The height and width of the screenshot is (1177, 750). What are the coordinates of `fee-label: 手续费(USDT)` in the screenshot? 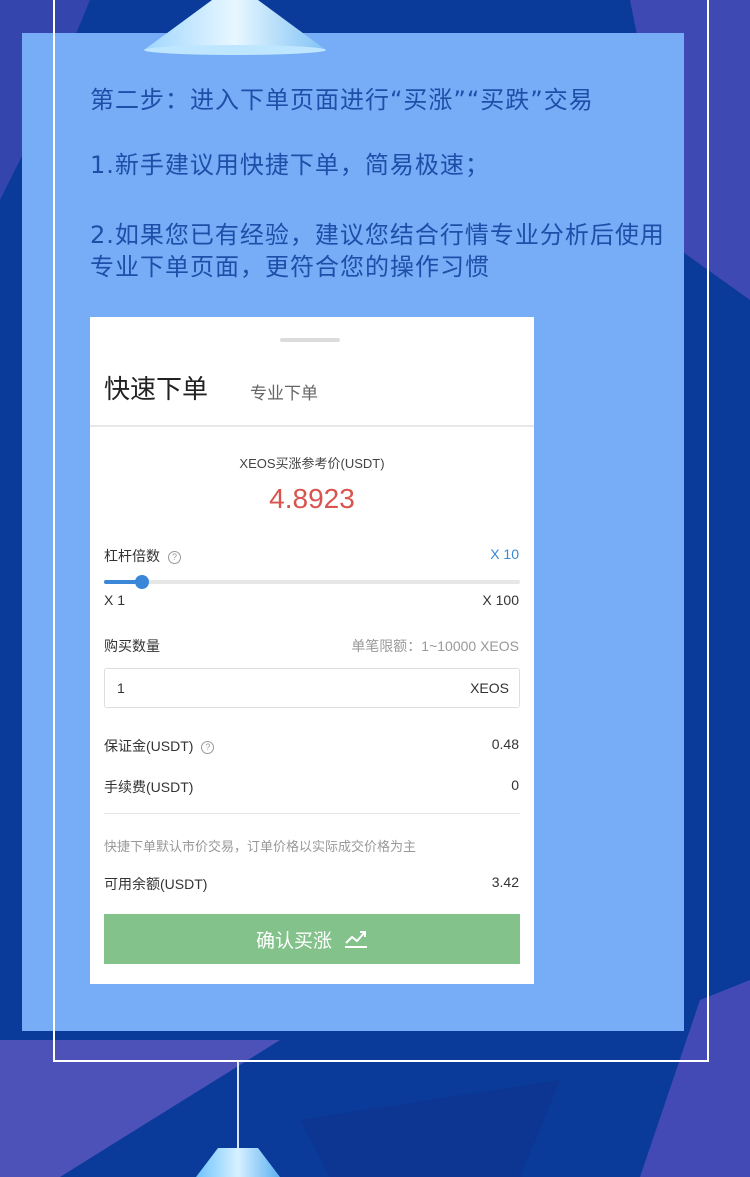 It's located at (149, 787).